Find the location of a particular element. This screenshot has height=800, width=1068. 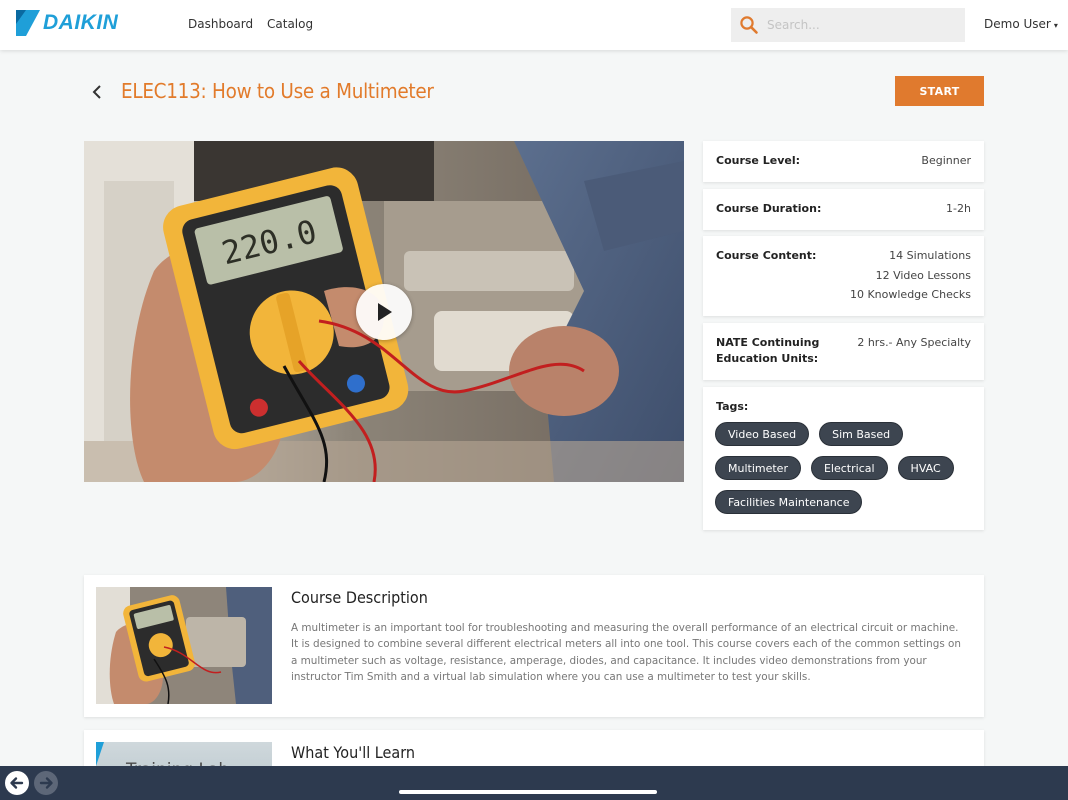

multimeter-thumbnail-image is located at coordinates (184, 645).